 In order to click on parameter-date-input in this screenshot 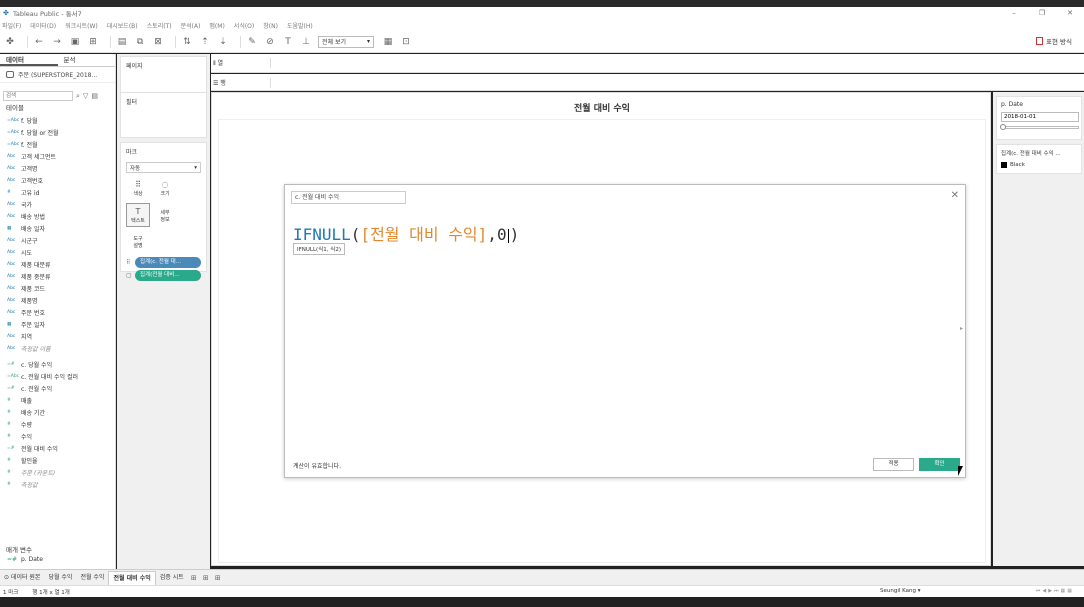, I will do `click(1040, 117)`.